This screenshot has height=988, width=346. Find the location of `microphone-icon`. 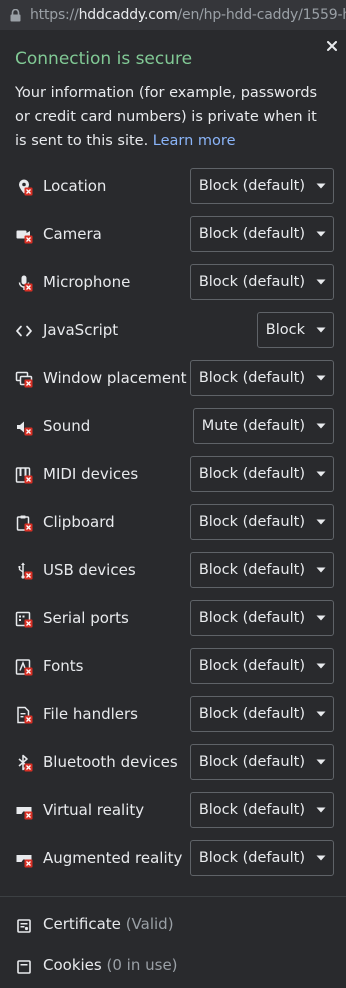

microphone-icon is located at coordinates (24, 283).